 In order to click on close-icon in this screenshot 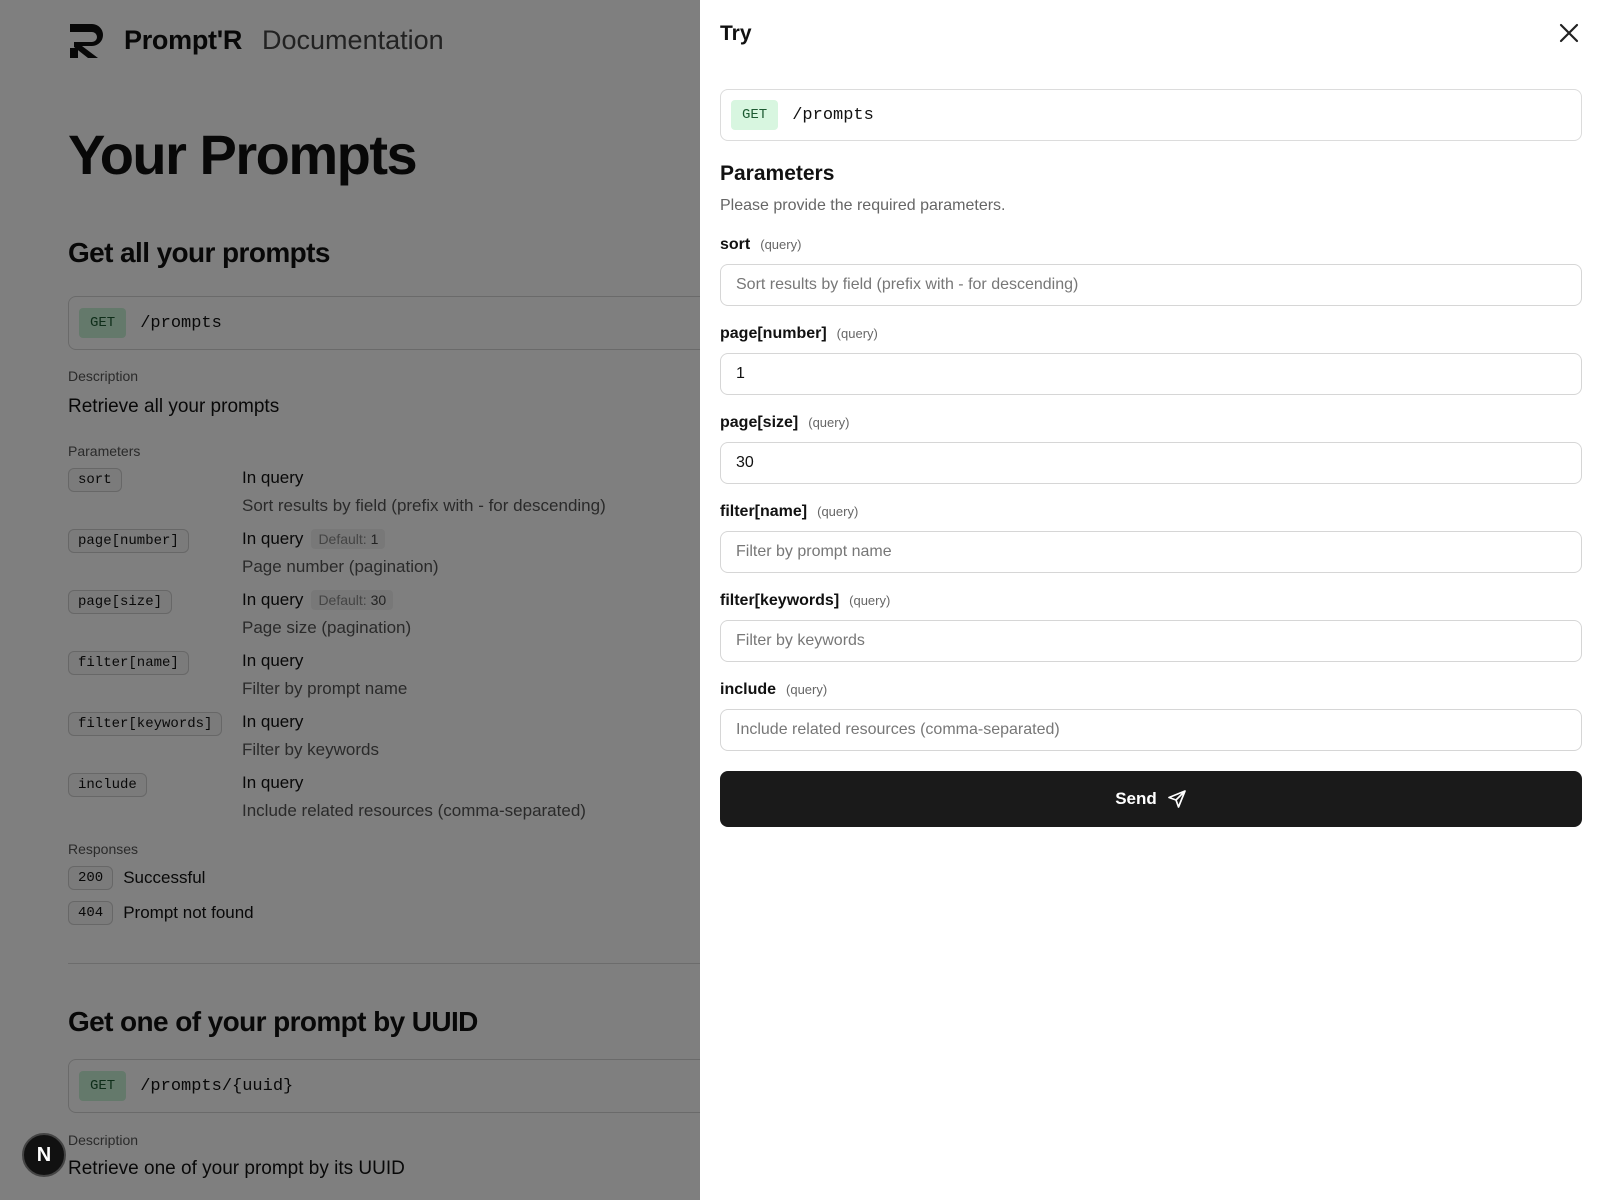, I will do `click(1569, 33)`.